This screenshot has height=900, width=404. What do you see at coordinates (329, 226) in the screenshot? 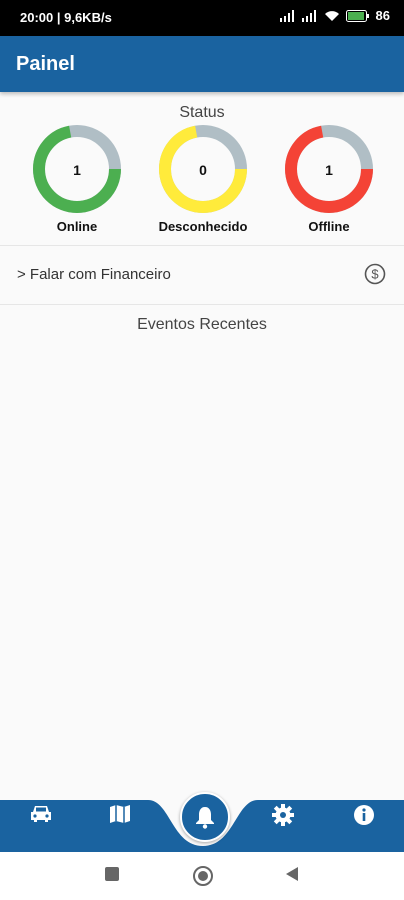
I see `donut-label: Offline` at bounding box center [329, 226].